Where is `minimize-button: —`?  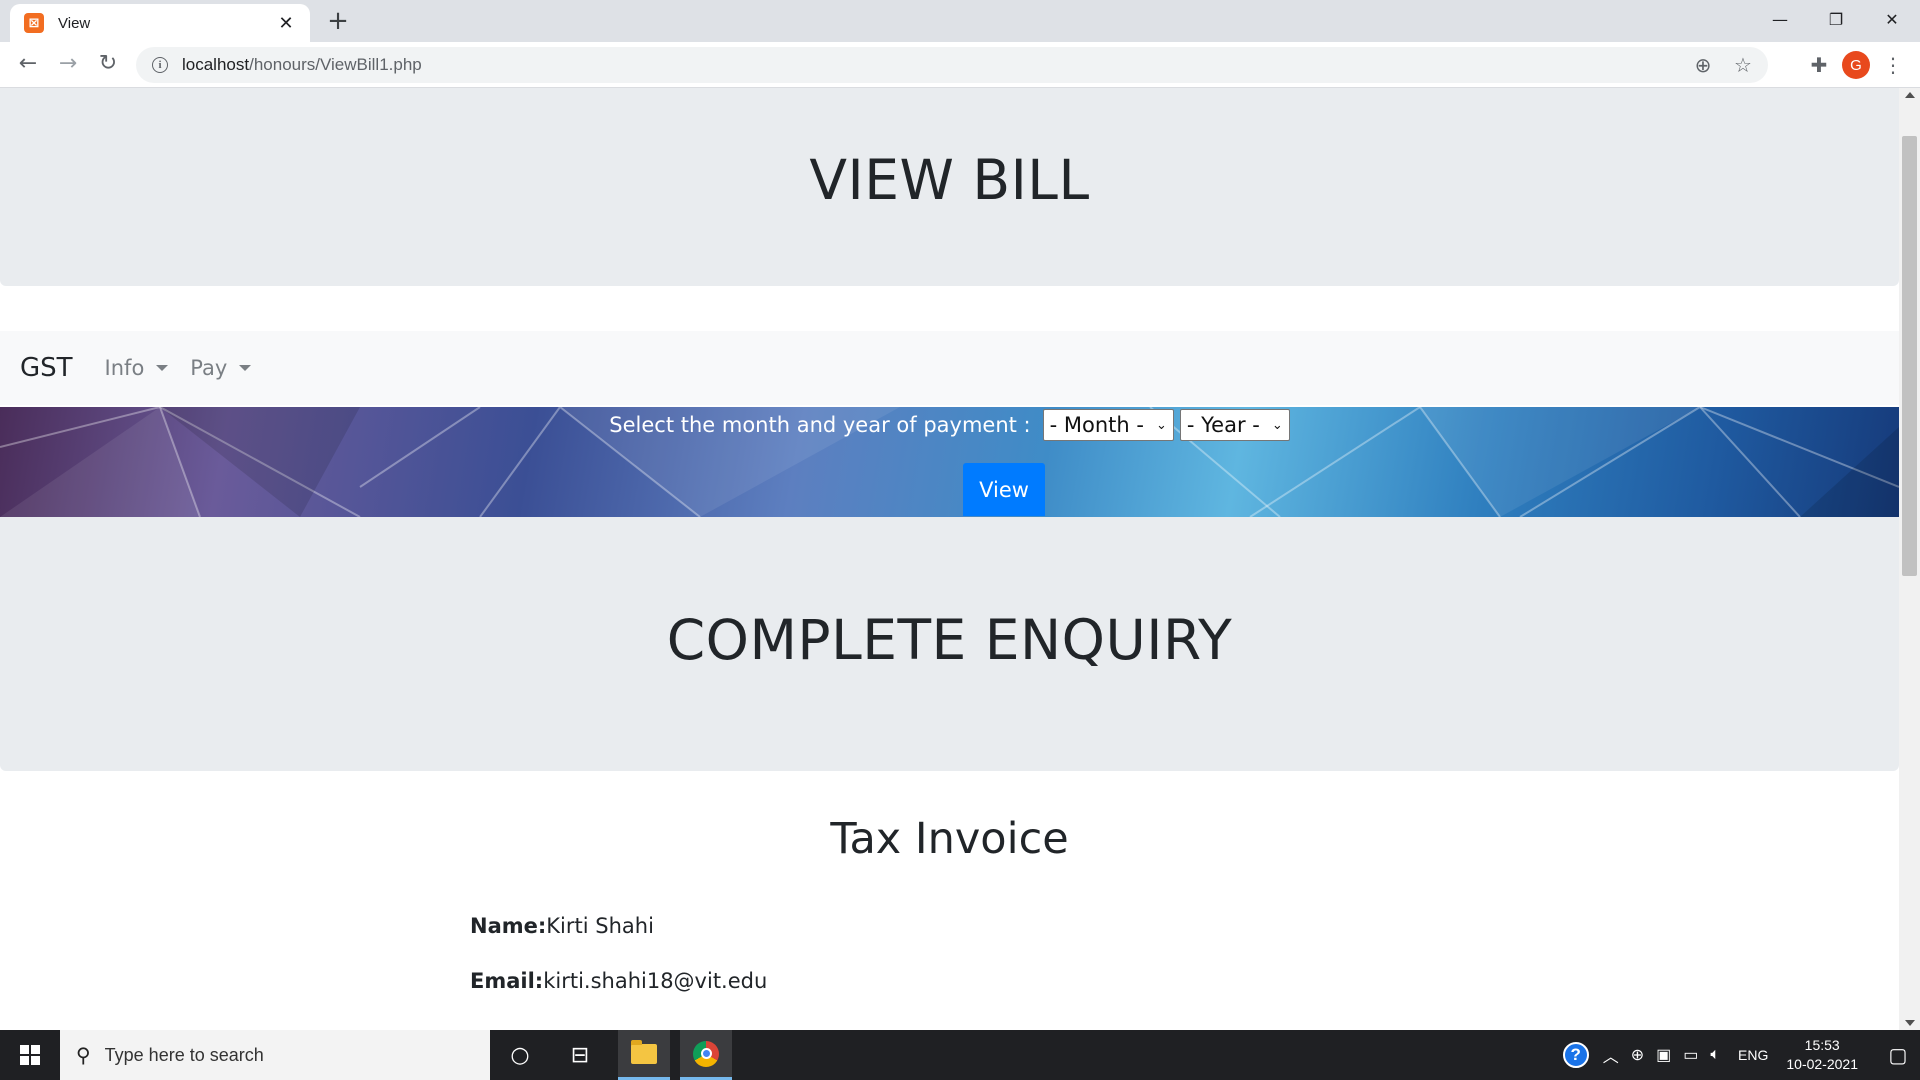
minimize-button: — is located at coordinates (1780, 19).